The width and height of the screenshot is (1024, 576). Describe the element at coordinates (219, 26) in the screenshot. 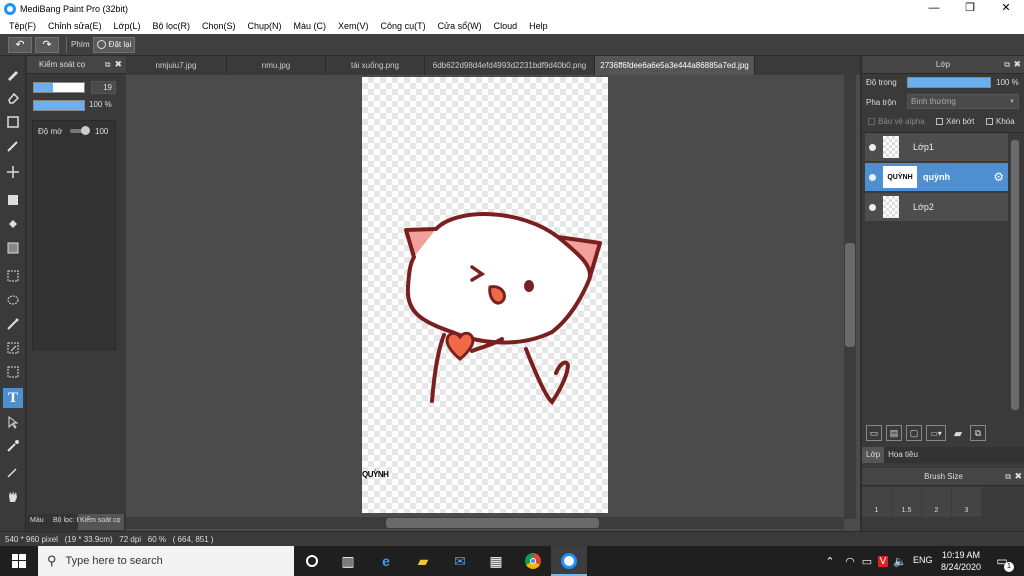

I see `menu-select: Chọn(S)` at that location.